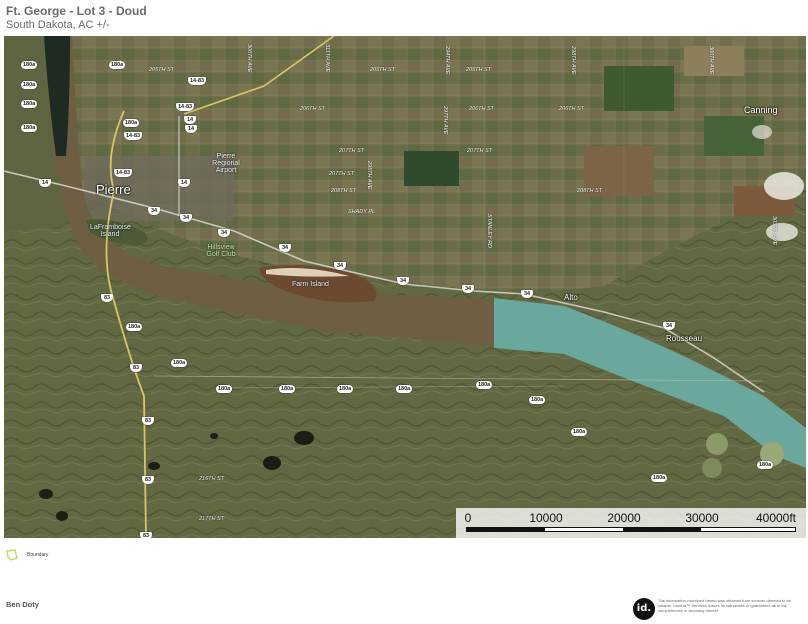 The image size is (808, 624). Describe the element at coordinates (445, 120) in the screenshot. I see `road-label: 297TH AVE` at that location.